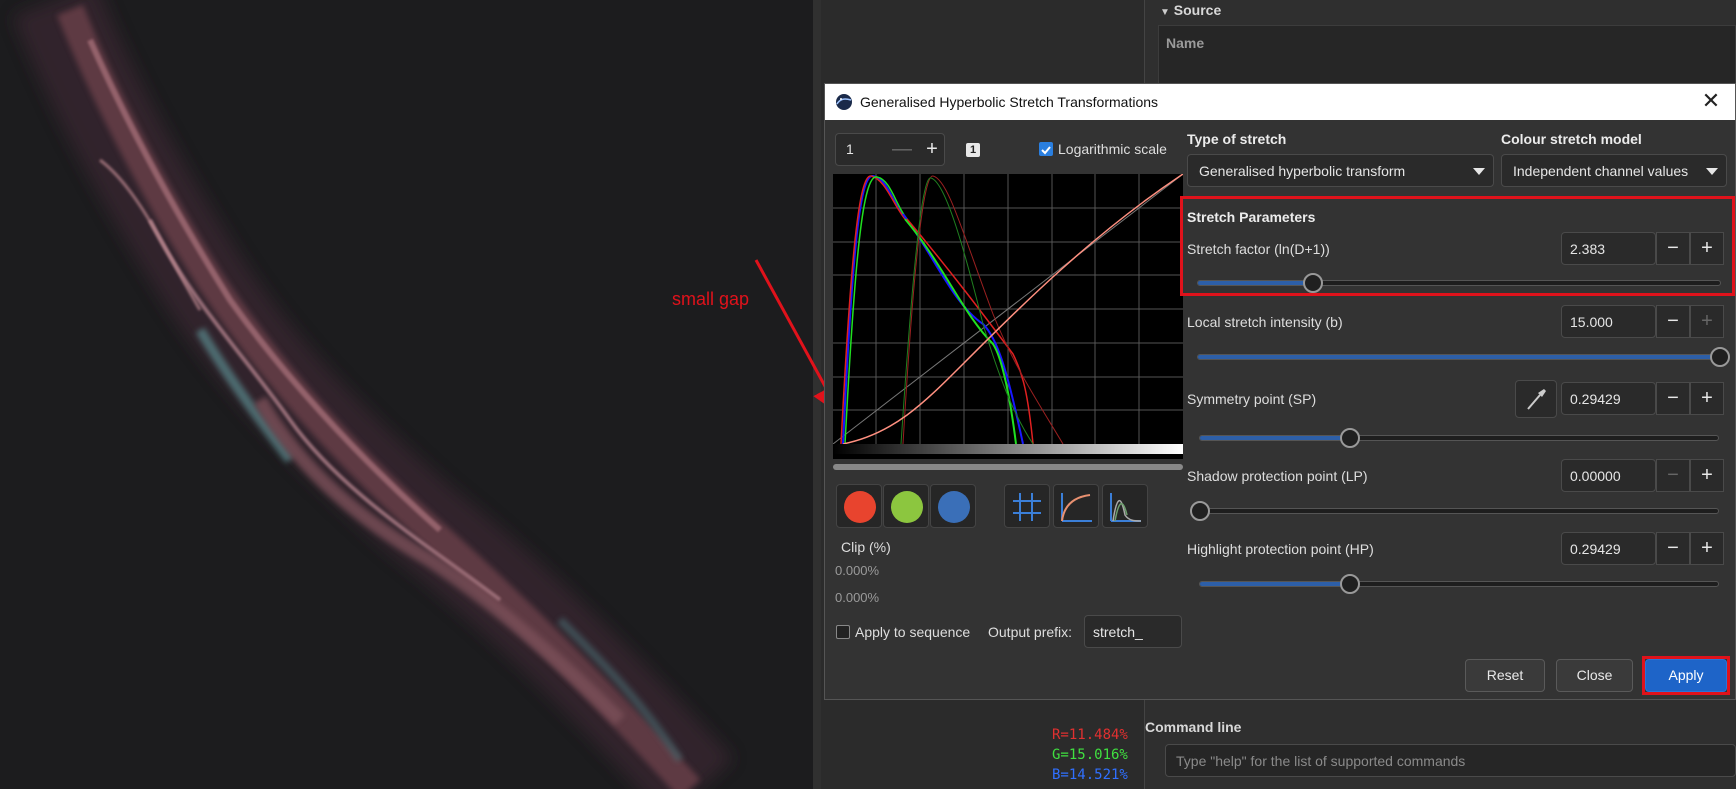  I want to click on close-button: Close, so click(1594, 675).